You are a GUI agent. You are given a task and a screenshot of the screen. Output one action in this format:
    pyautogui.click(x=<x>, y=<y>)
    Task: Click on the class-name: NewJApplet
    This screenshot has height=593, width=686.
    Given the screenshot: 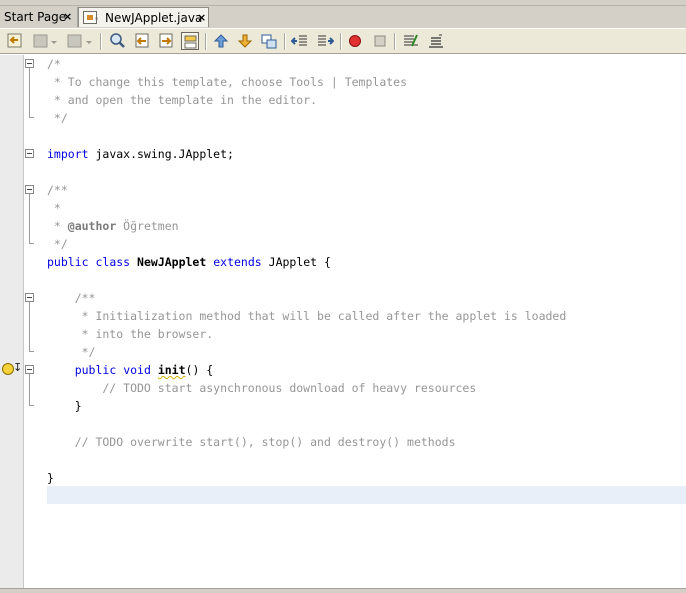 What is the action you would take?
    pyautogui.click(x=172, y=262)
    